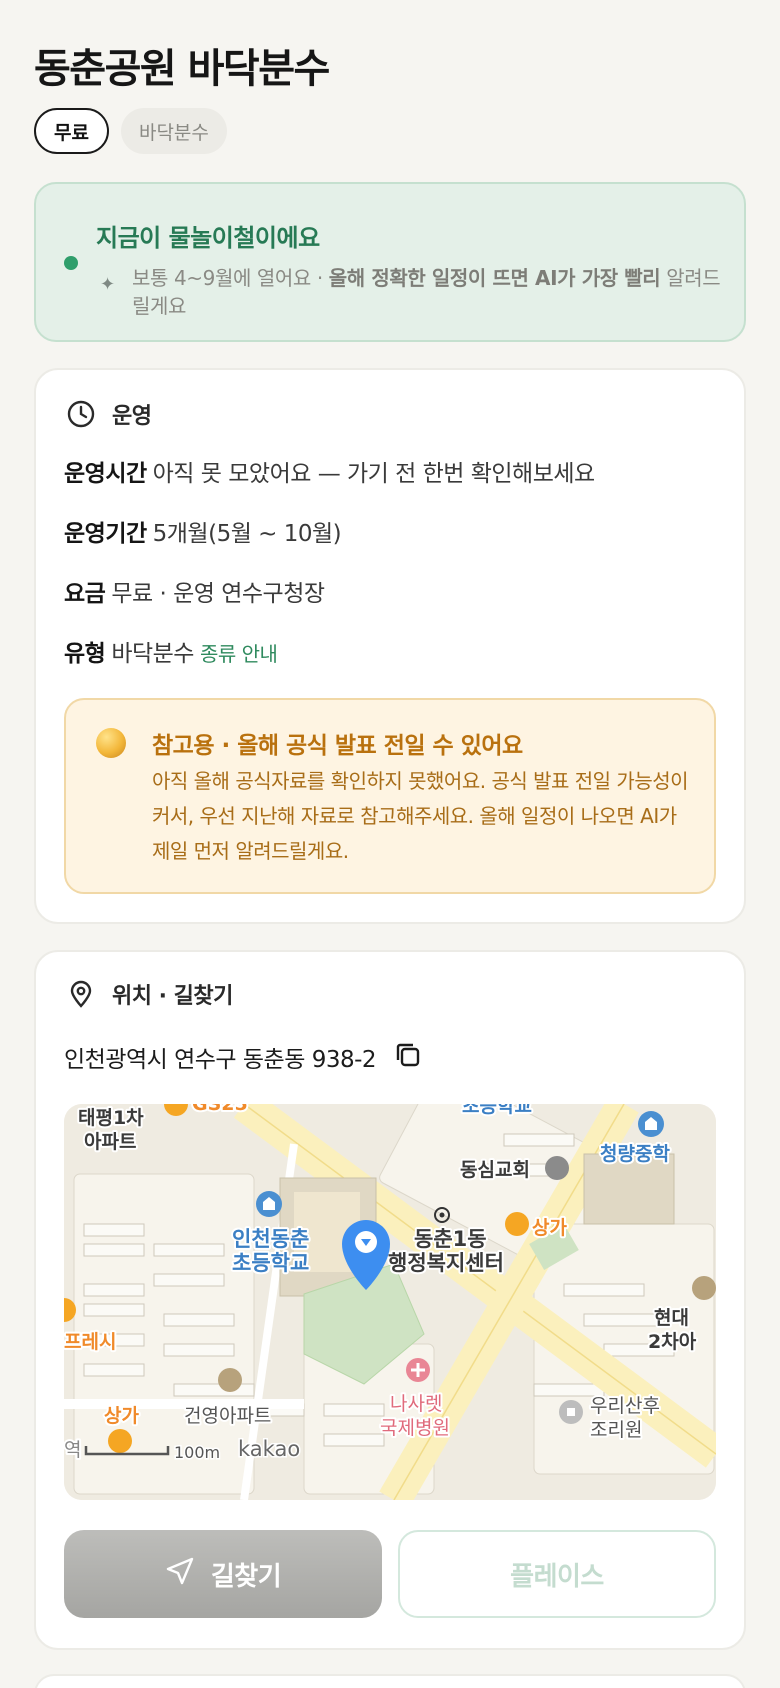 The image size is (780, 1688). What do you see at coordinates (81, 994) in the screenshot?
I see `location-pin-icon` at bounding box center [81, 994].